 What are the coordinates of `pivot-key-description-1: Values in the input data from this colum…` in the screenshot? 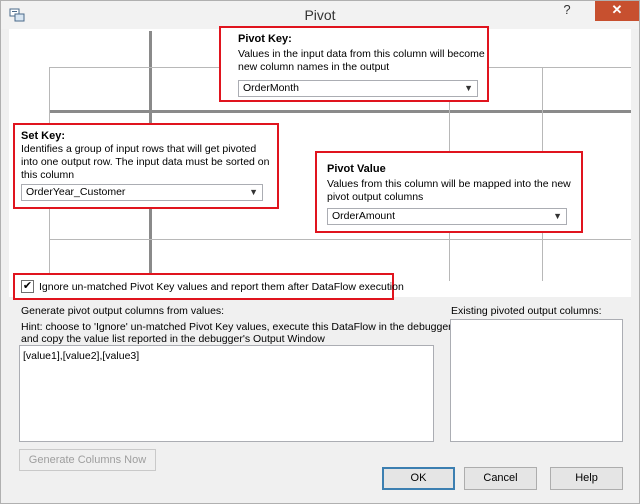 It's located at (361, 54).